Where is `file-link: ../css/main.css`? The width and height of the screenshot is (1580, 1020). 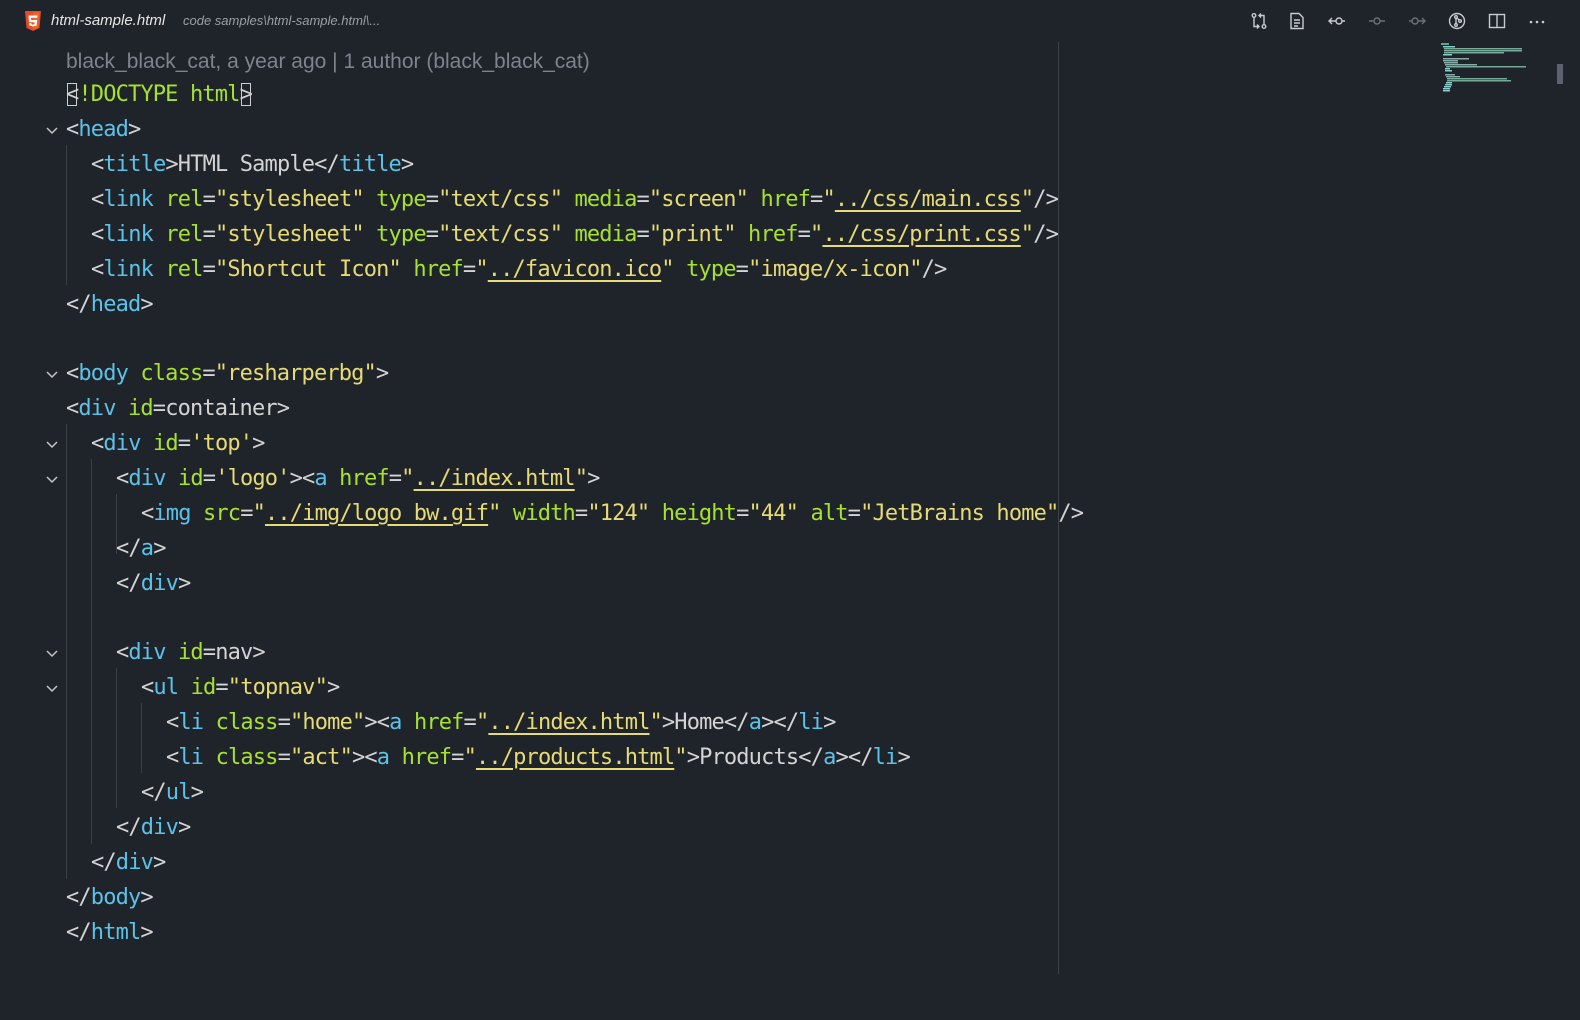
file-link: ../css/main.css is located at coordinates (928, 199).